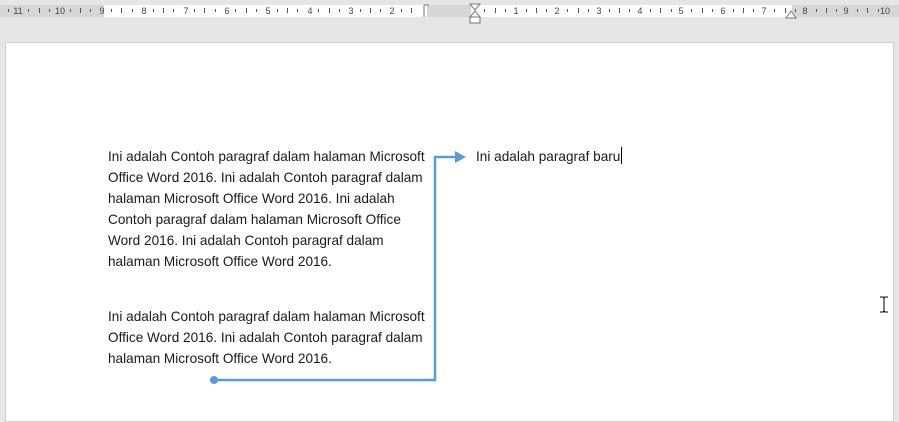  I want to click on ruler-column-gap, so click(449, 11).